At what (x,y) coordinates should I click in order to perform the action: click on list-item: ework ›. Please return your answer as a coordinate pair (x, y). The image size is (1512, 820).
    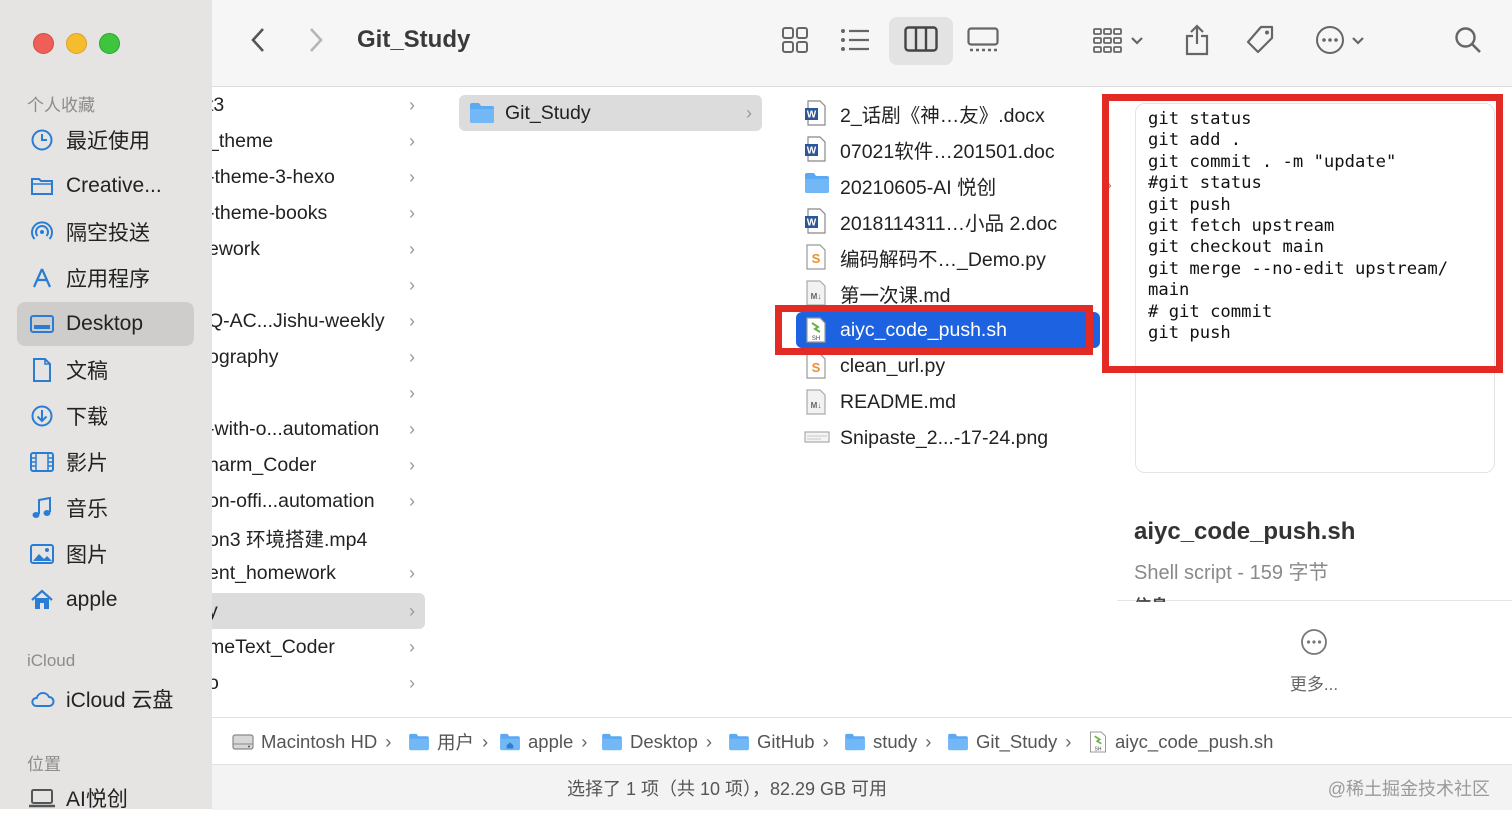
    Looking at the image, I should click on (327, 249).